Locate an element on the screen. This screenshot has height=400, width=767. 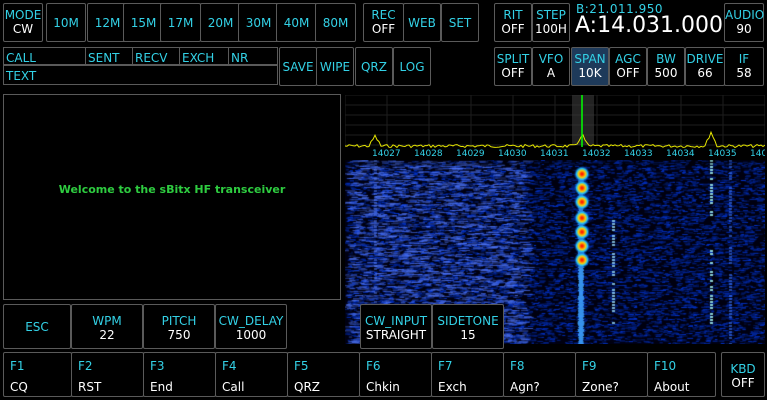
mode-button: MODE CW is located at coordinates (23, 22).